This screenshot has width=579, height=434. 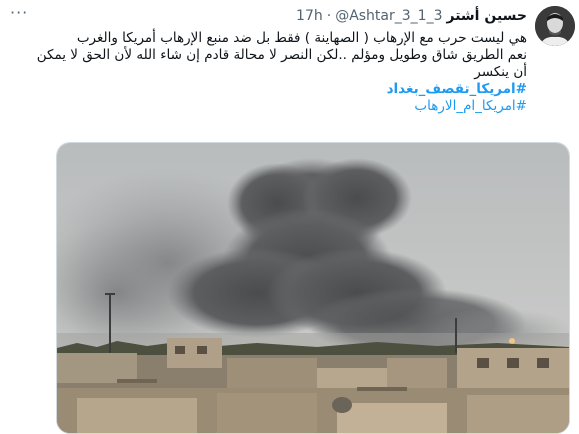 I want to click on timestamp: 17h, so click(x=309, y=16).